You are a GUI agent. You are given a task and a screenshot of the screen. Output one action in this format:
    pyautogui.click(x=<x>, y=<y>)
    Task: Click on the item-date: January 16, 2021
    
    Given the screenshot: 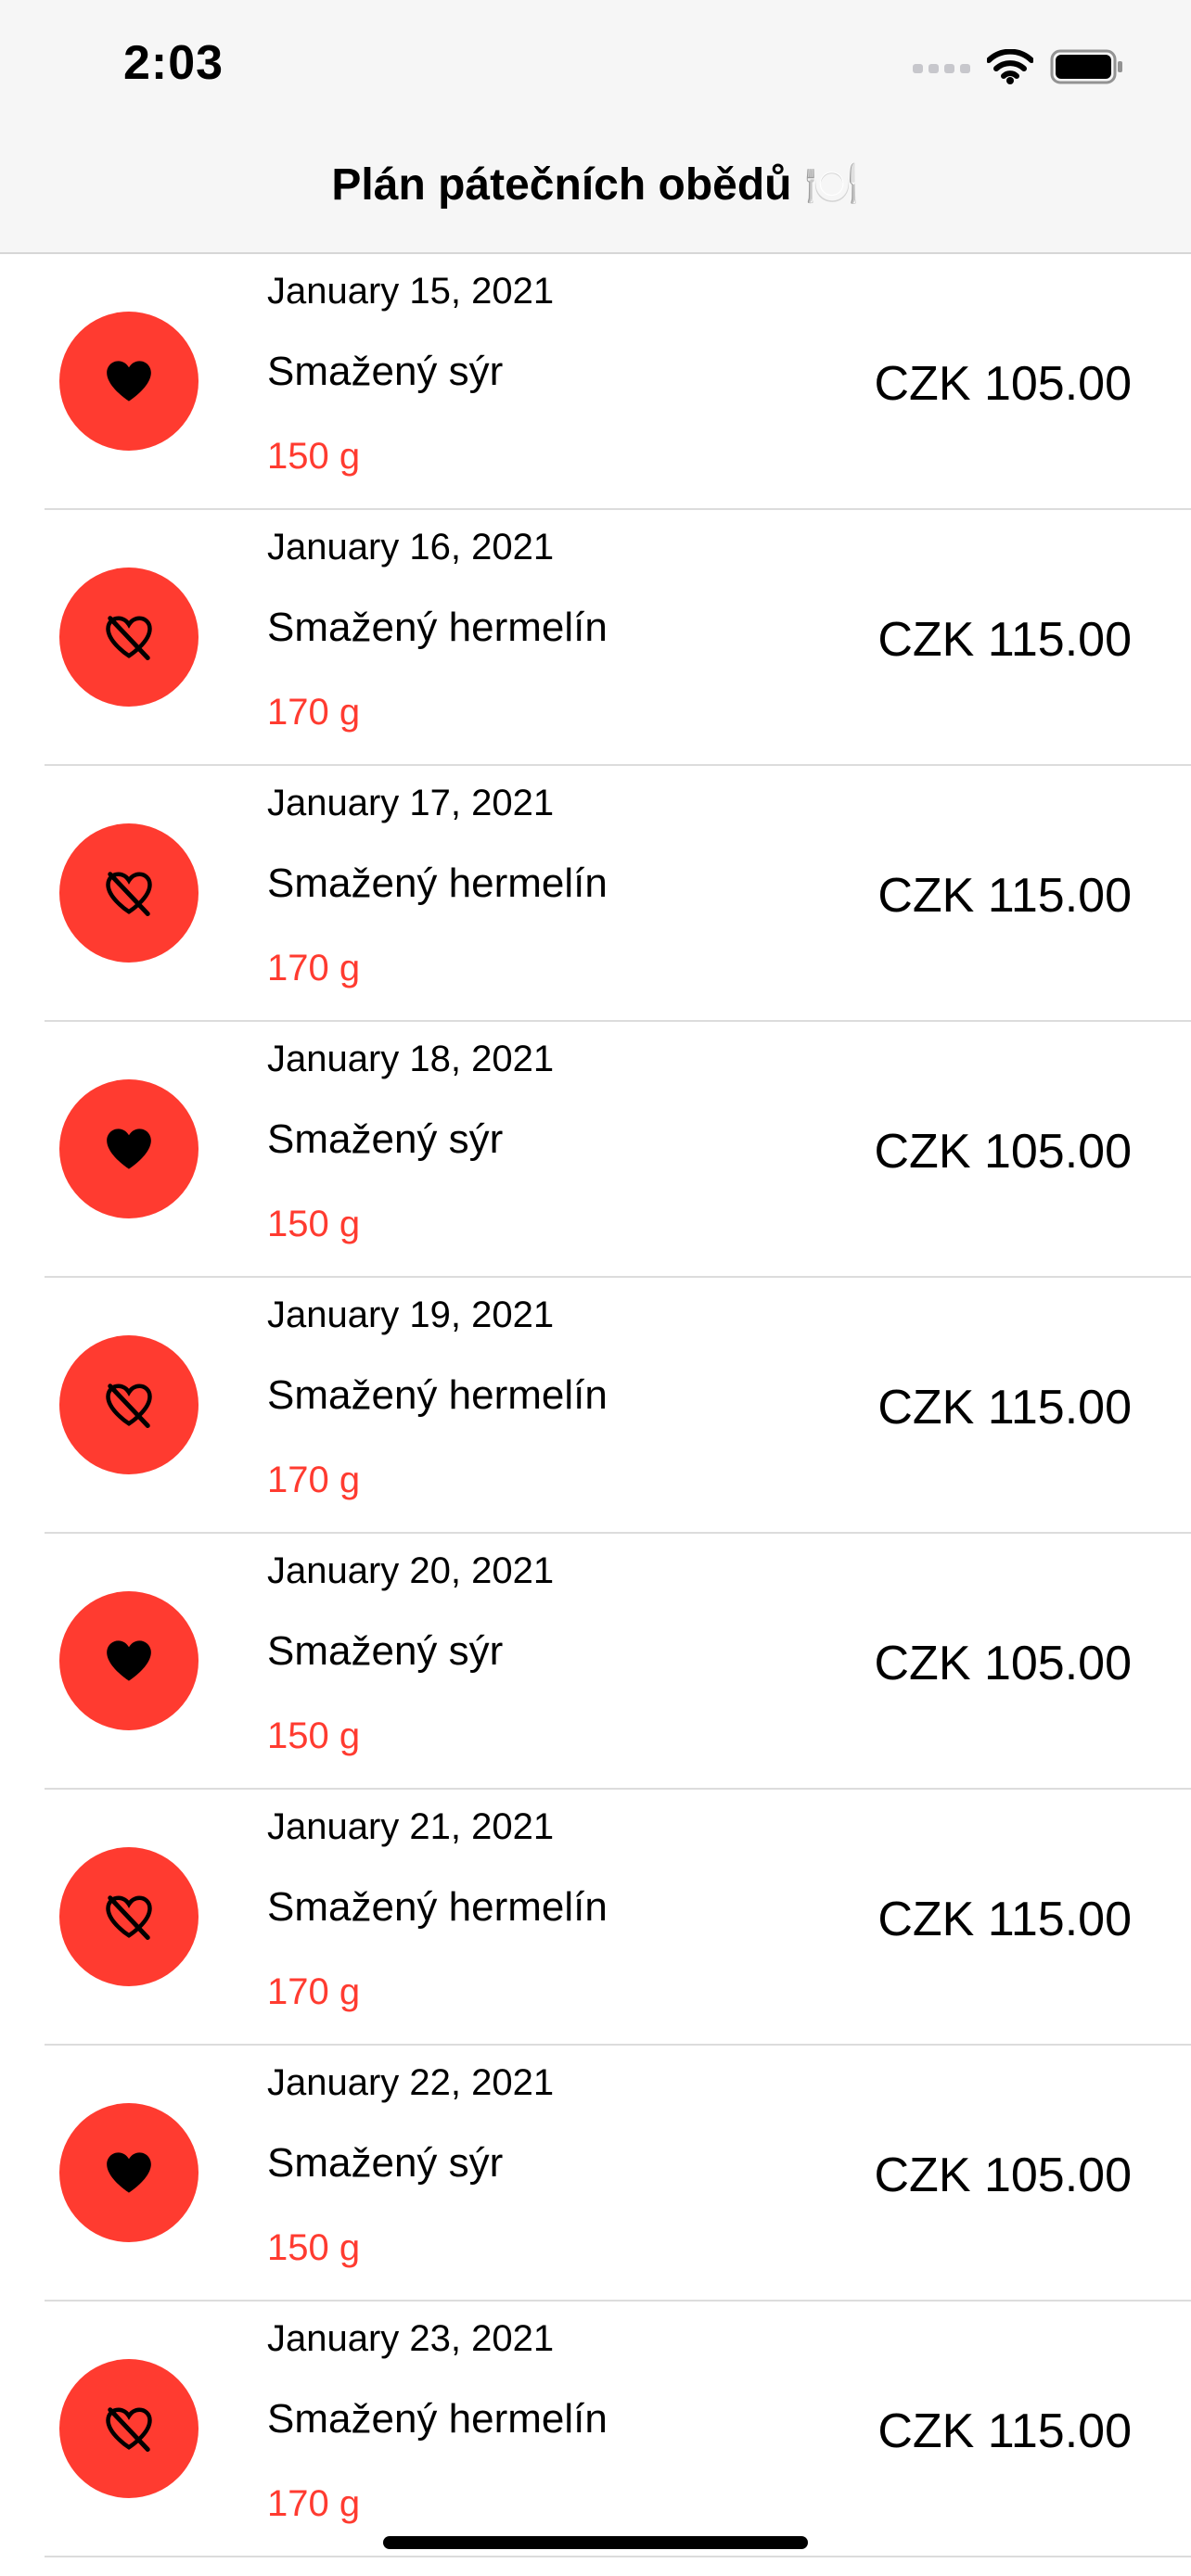 What is the action you would take?
    pyautogui.click(x=411, y=547)
    